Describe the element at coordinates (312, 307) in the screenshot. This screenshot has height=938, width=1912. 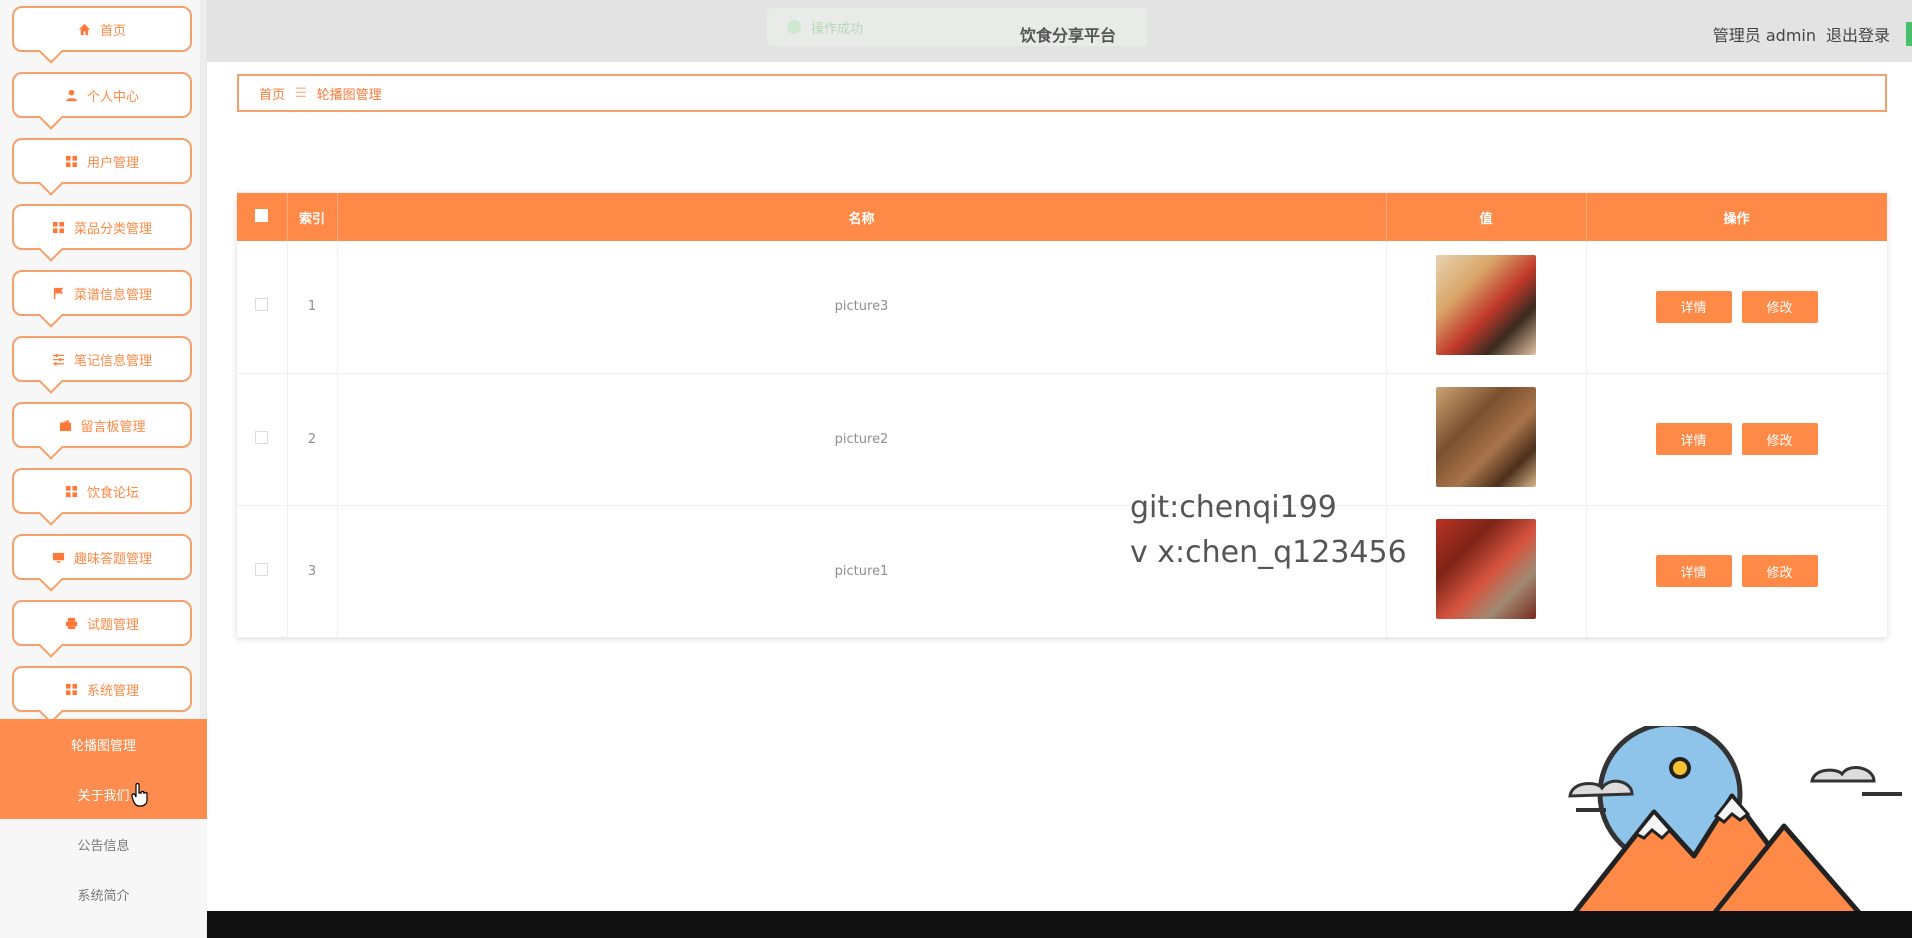
I see `row-index: 1` at that location.